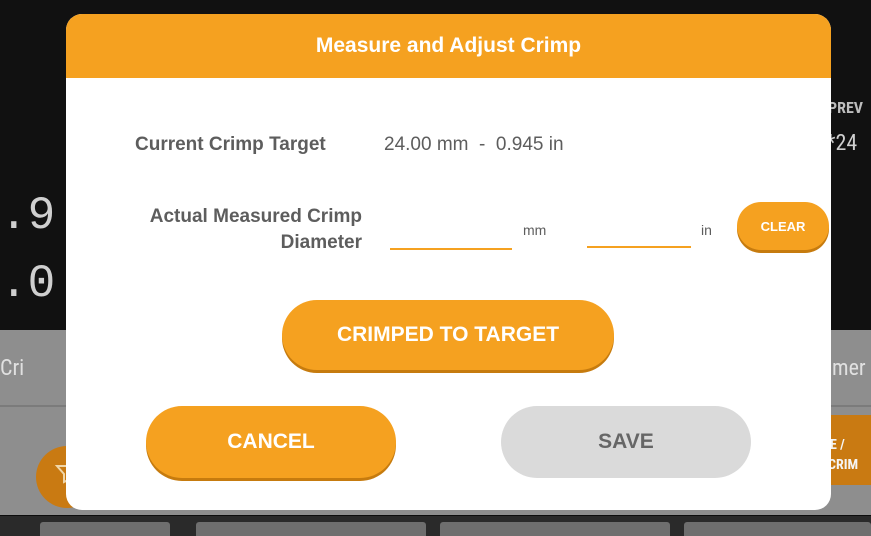 The width and height of the screenshot is (871, 536). What do you see at coordinates (12, 368) in the screenshot?
I see `background-left-text: Cri` at bounding box center [12, 368].